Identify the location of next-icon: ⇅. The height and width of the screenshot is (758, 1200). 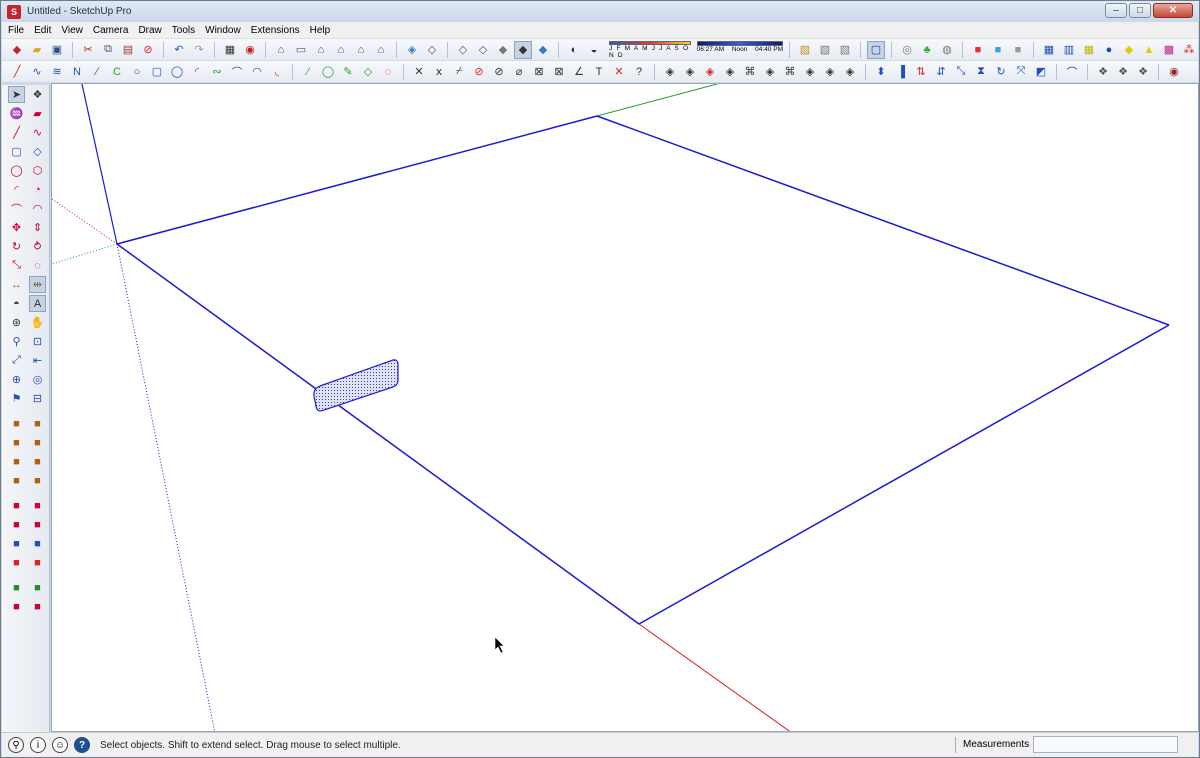
(921, 72).